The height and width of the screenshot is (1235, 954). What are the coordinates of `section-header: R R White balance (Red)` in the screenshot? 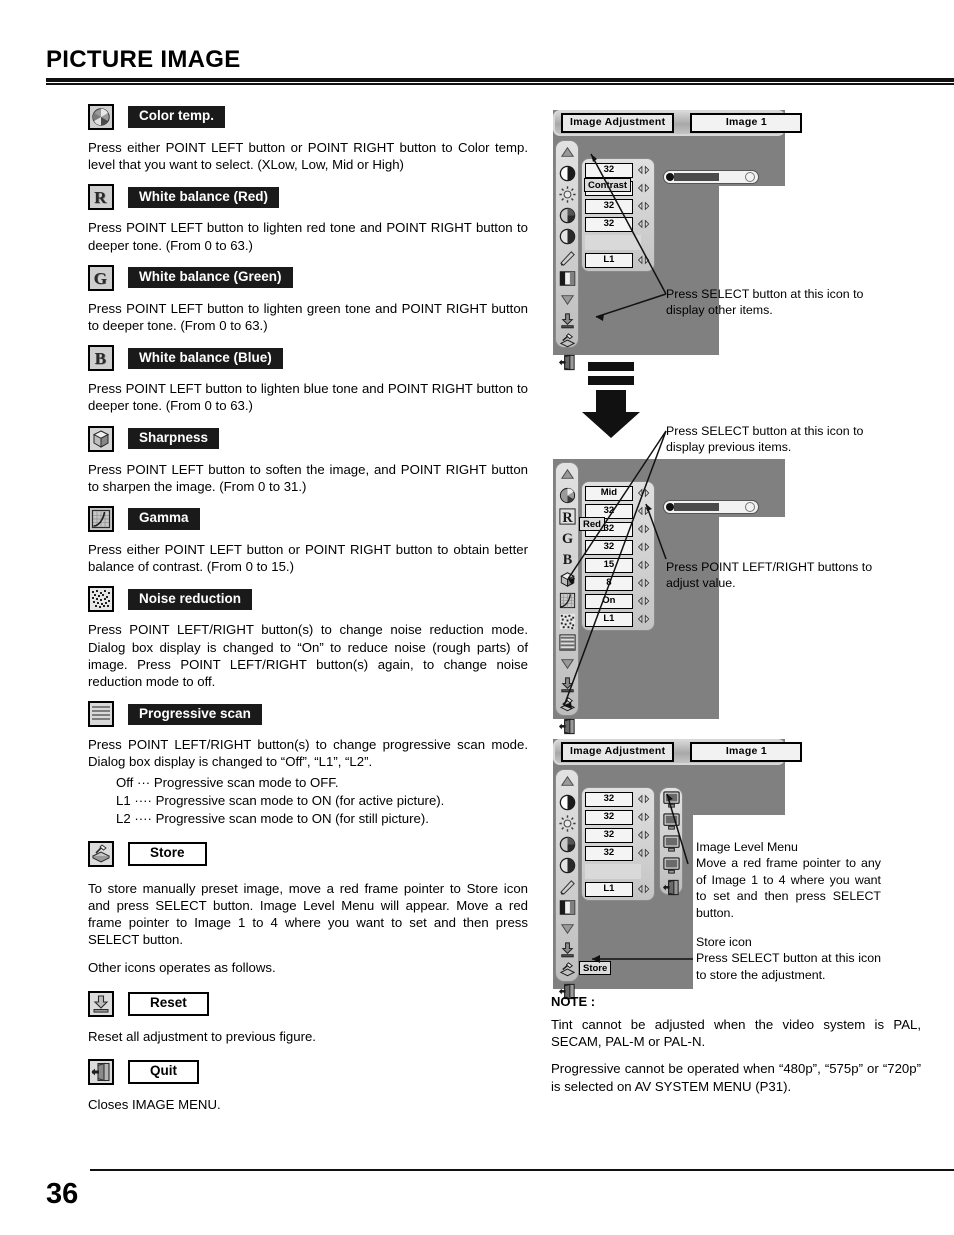 It's located at (308, 197).